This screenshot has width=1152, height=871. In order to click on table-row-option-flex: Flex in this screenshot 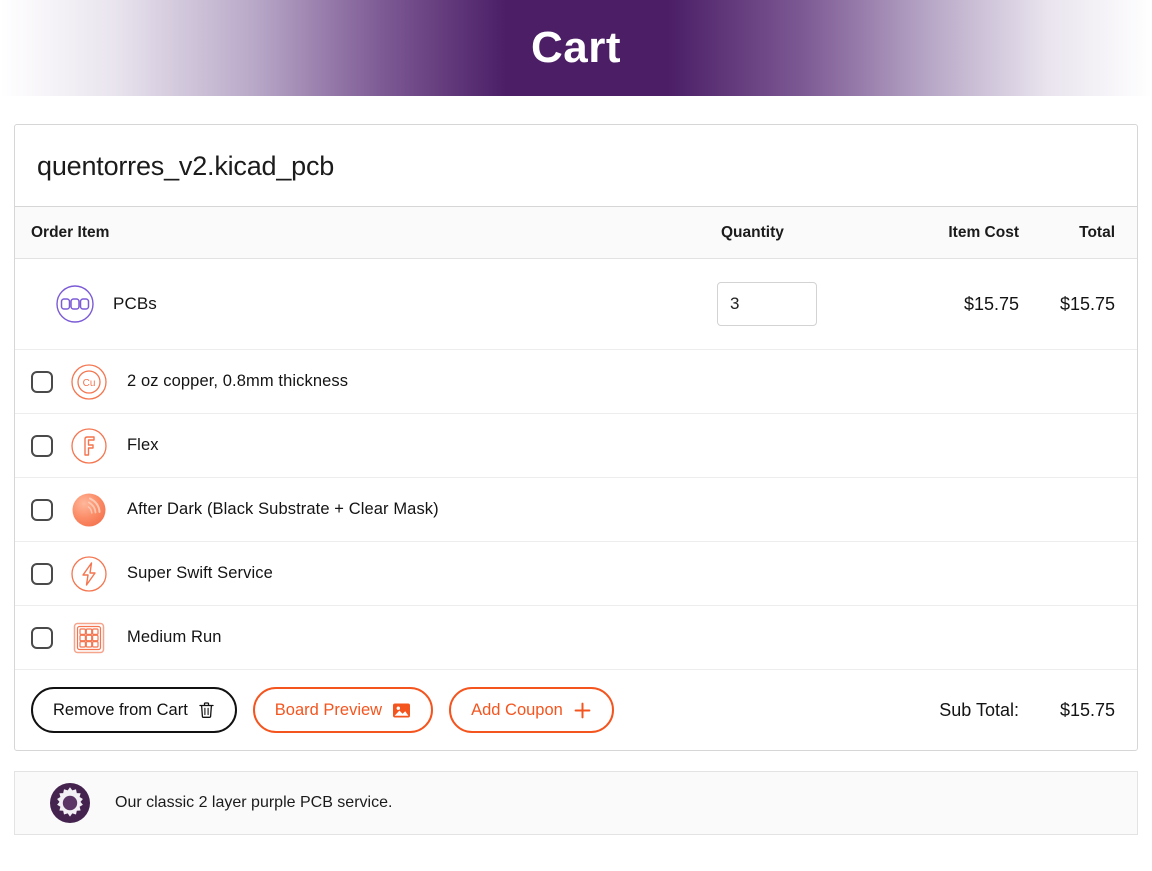, I will do `click(576, 446)`.